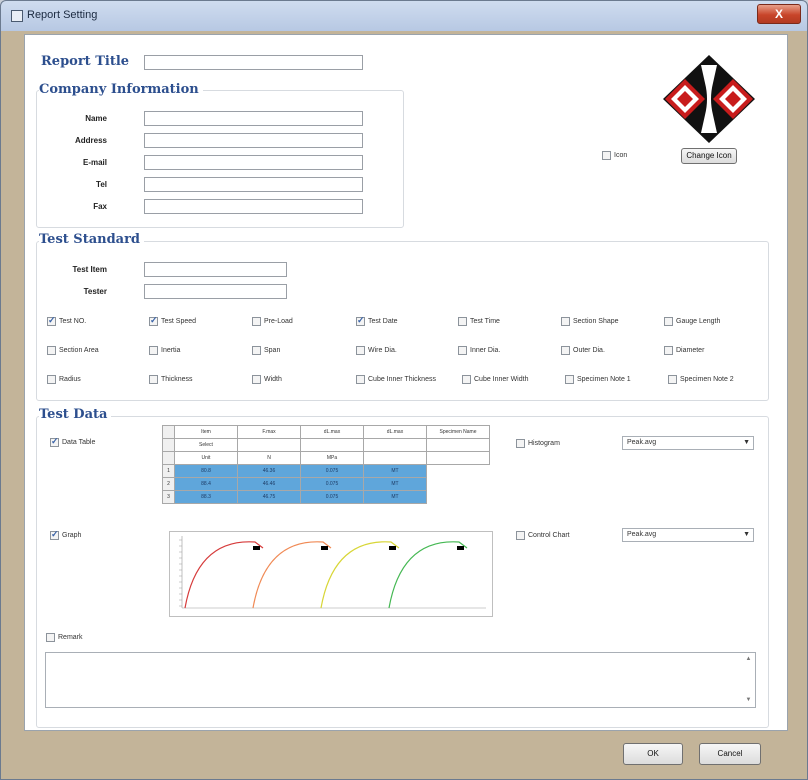  I want to click on scroll-down-icon: ▼, so click(748, 700).